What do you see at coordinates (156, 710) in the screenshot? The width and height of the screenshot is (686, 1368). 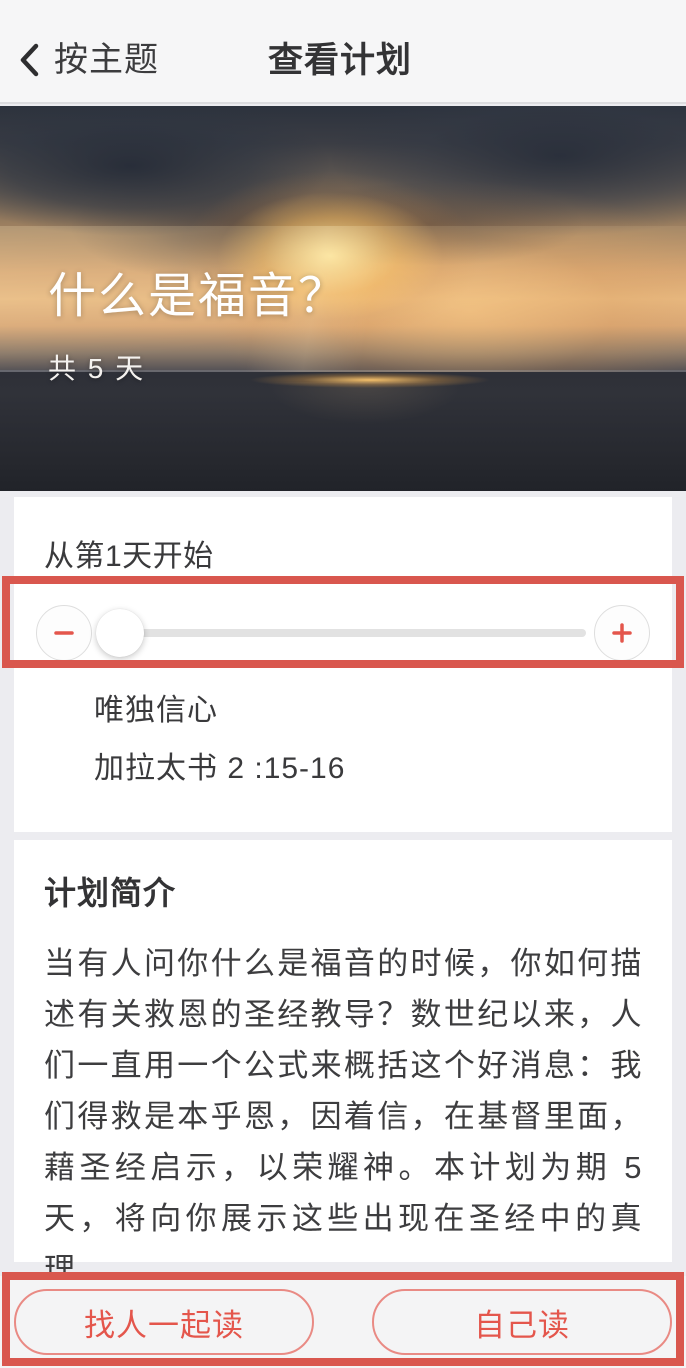 I see `day-title: 唯独信心` at bounding box center [156, 710].